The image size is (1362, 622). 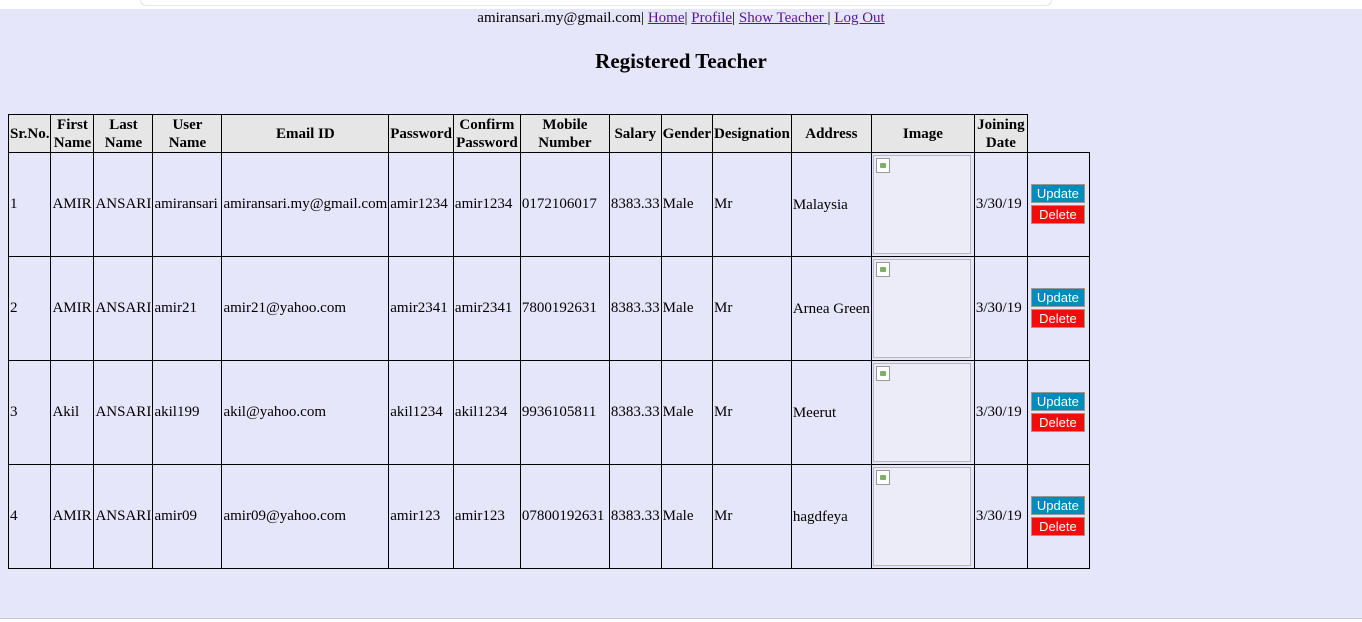 I want to click on col-designation: Designation, so click(x=752, y=133).